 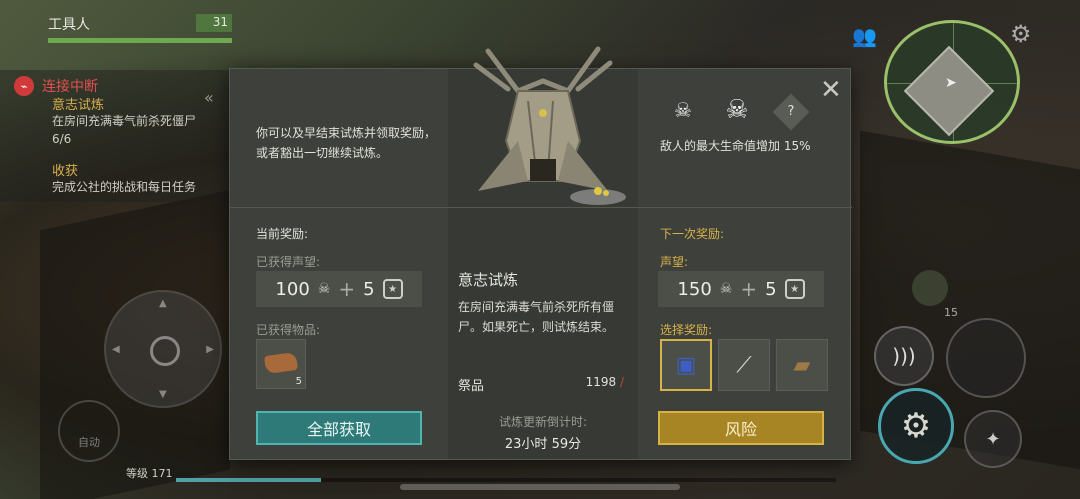 I want to click on quest-title: 收获, so click(x=65, y=169).